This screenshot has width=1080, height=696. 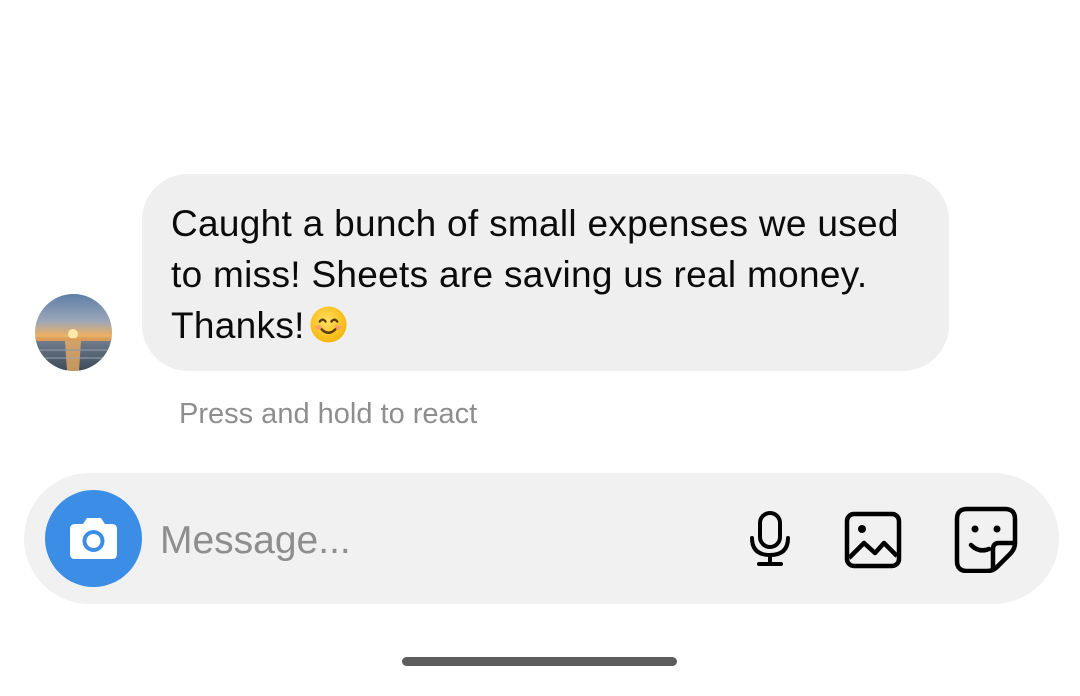 What do you see at coordinates (328, 414) in the screenshot?
I see `react-hint: Press and hold to react` at bounding box center [328, 414].